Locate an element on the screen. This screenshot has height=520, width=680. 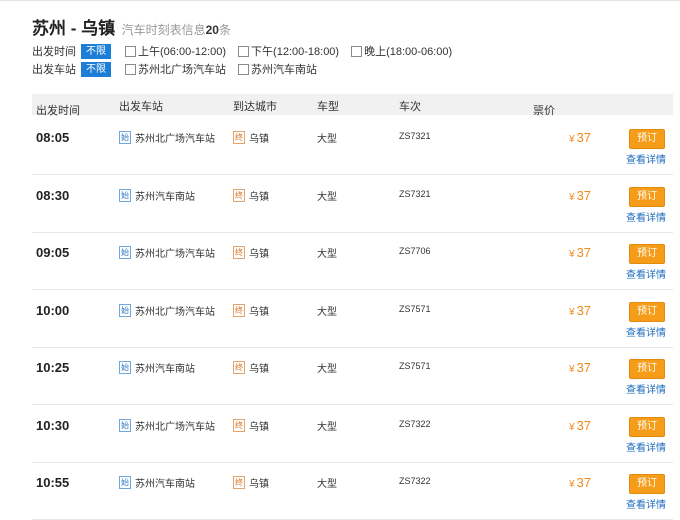
table-row: 09:05 始苏州北广场汽车站 终乌镇 大型 ZS7706 ¥37 预订 查看详情 is located at coordinates (352, 260).